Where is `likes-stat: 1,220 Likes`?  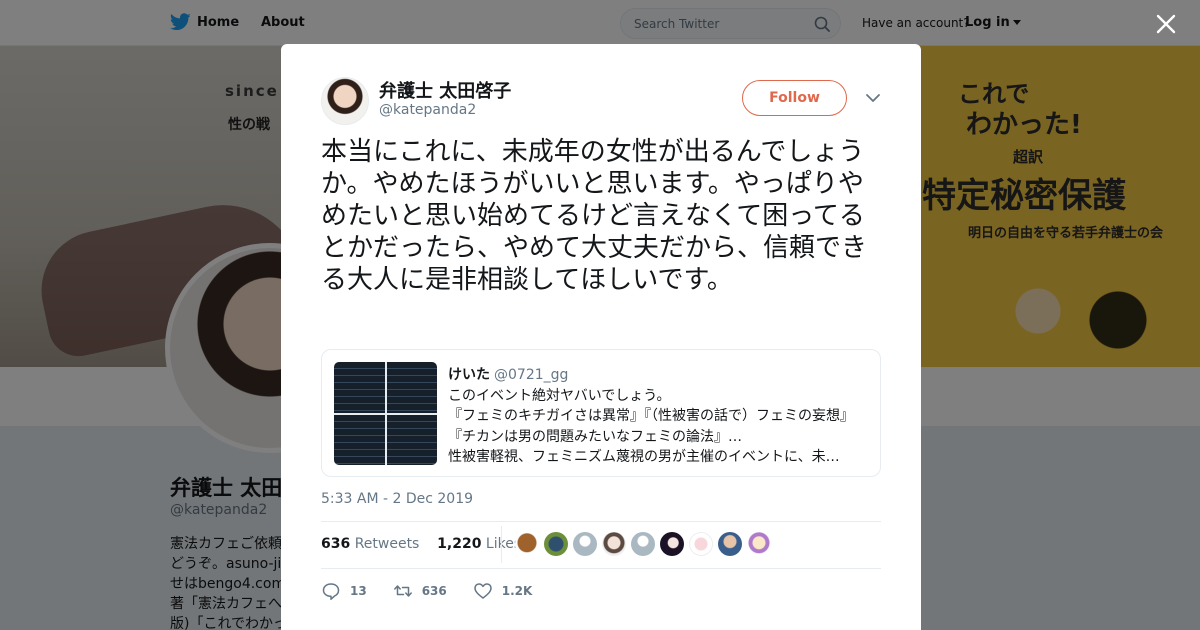
likes-stat: 1,220 Likes is located at coordinates (479, 544).